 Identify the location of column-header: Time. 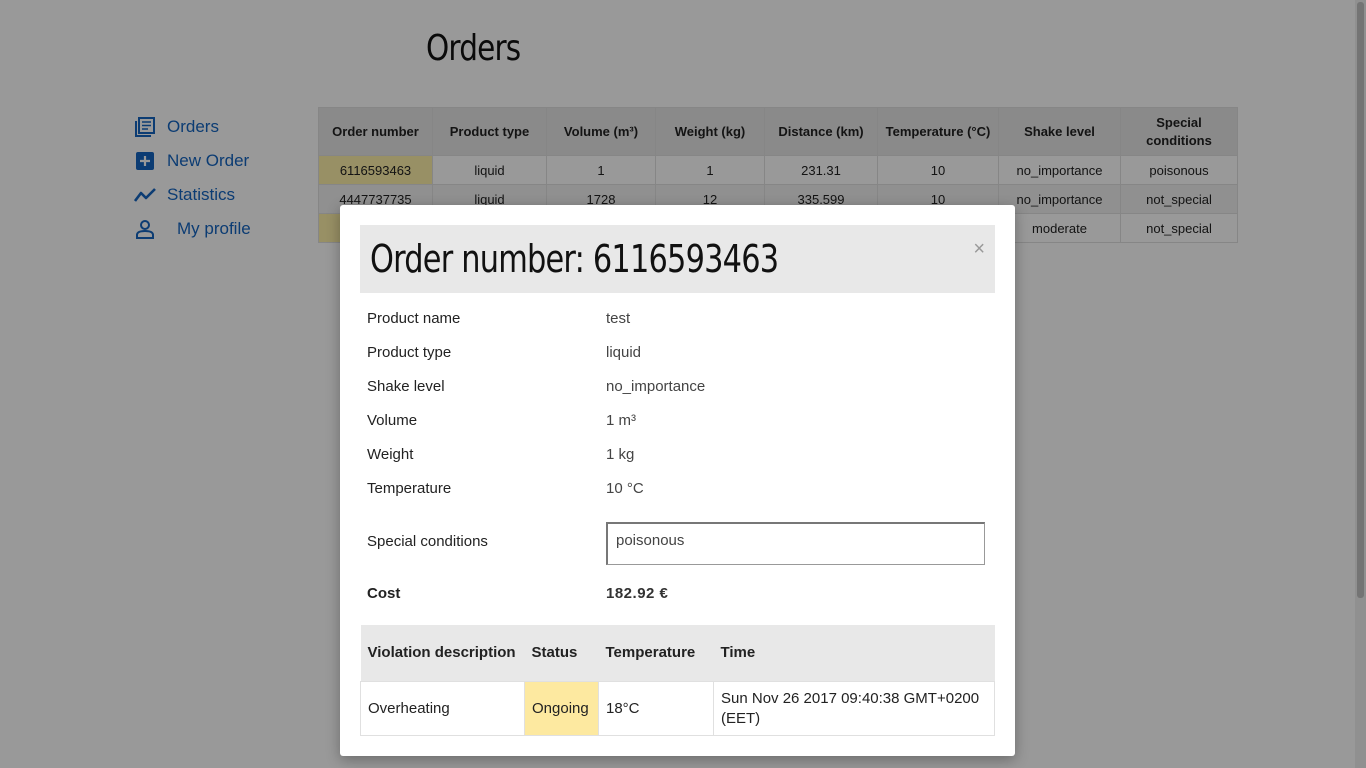
(854, 653).